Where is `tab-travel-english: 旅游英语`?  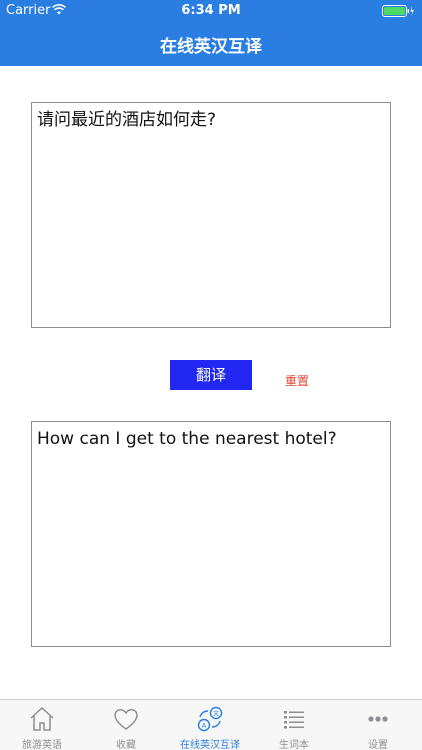 tab-travel-english: 旅游英语 is located at coordinates (42, 725).